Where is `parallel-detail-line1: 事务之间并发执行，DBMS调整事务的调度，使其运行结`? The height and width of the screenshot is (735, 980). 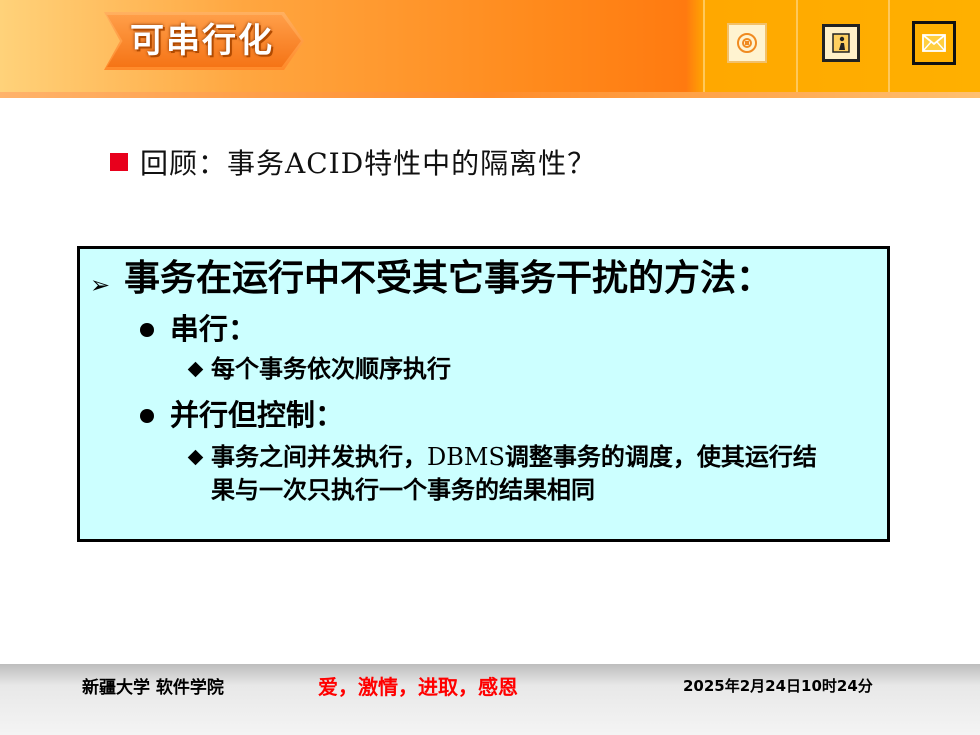
parallel-detail-line1: 事务之间并发执行，DBMS调整事务的调度，使其运行结 is located at coordinates (514, 457).